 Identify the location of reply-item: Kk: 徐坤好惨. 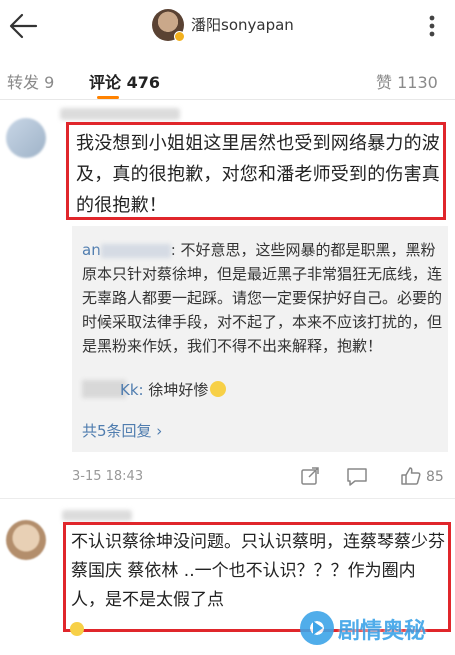
(173, 390).